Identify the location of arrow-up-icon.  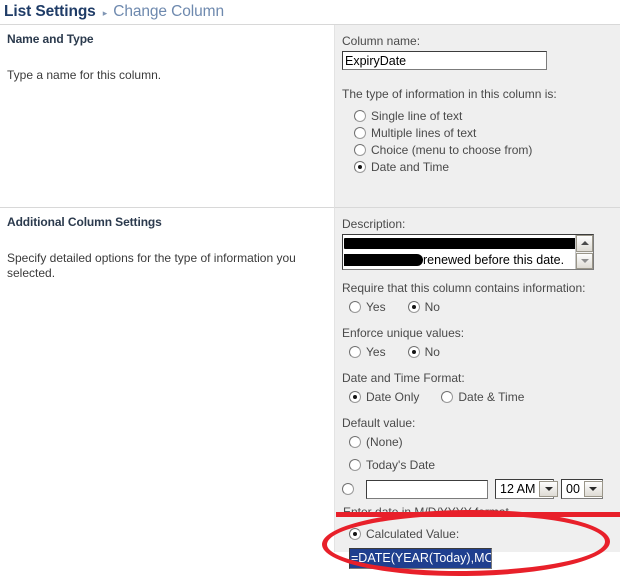
(584, 243).